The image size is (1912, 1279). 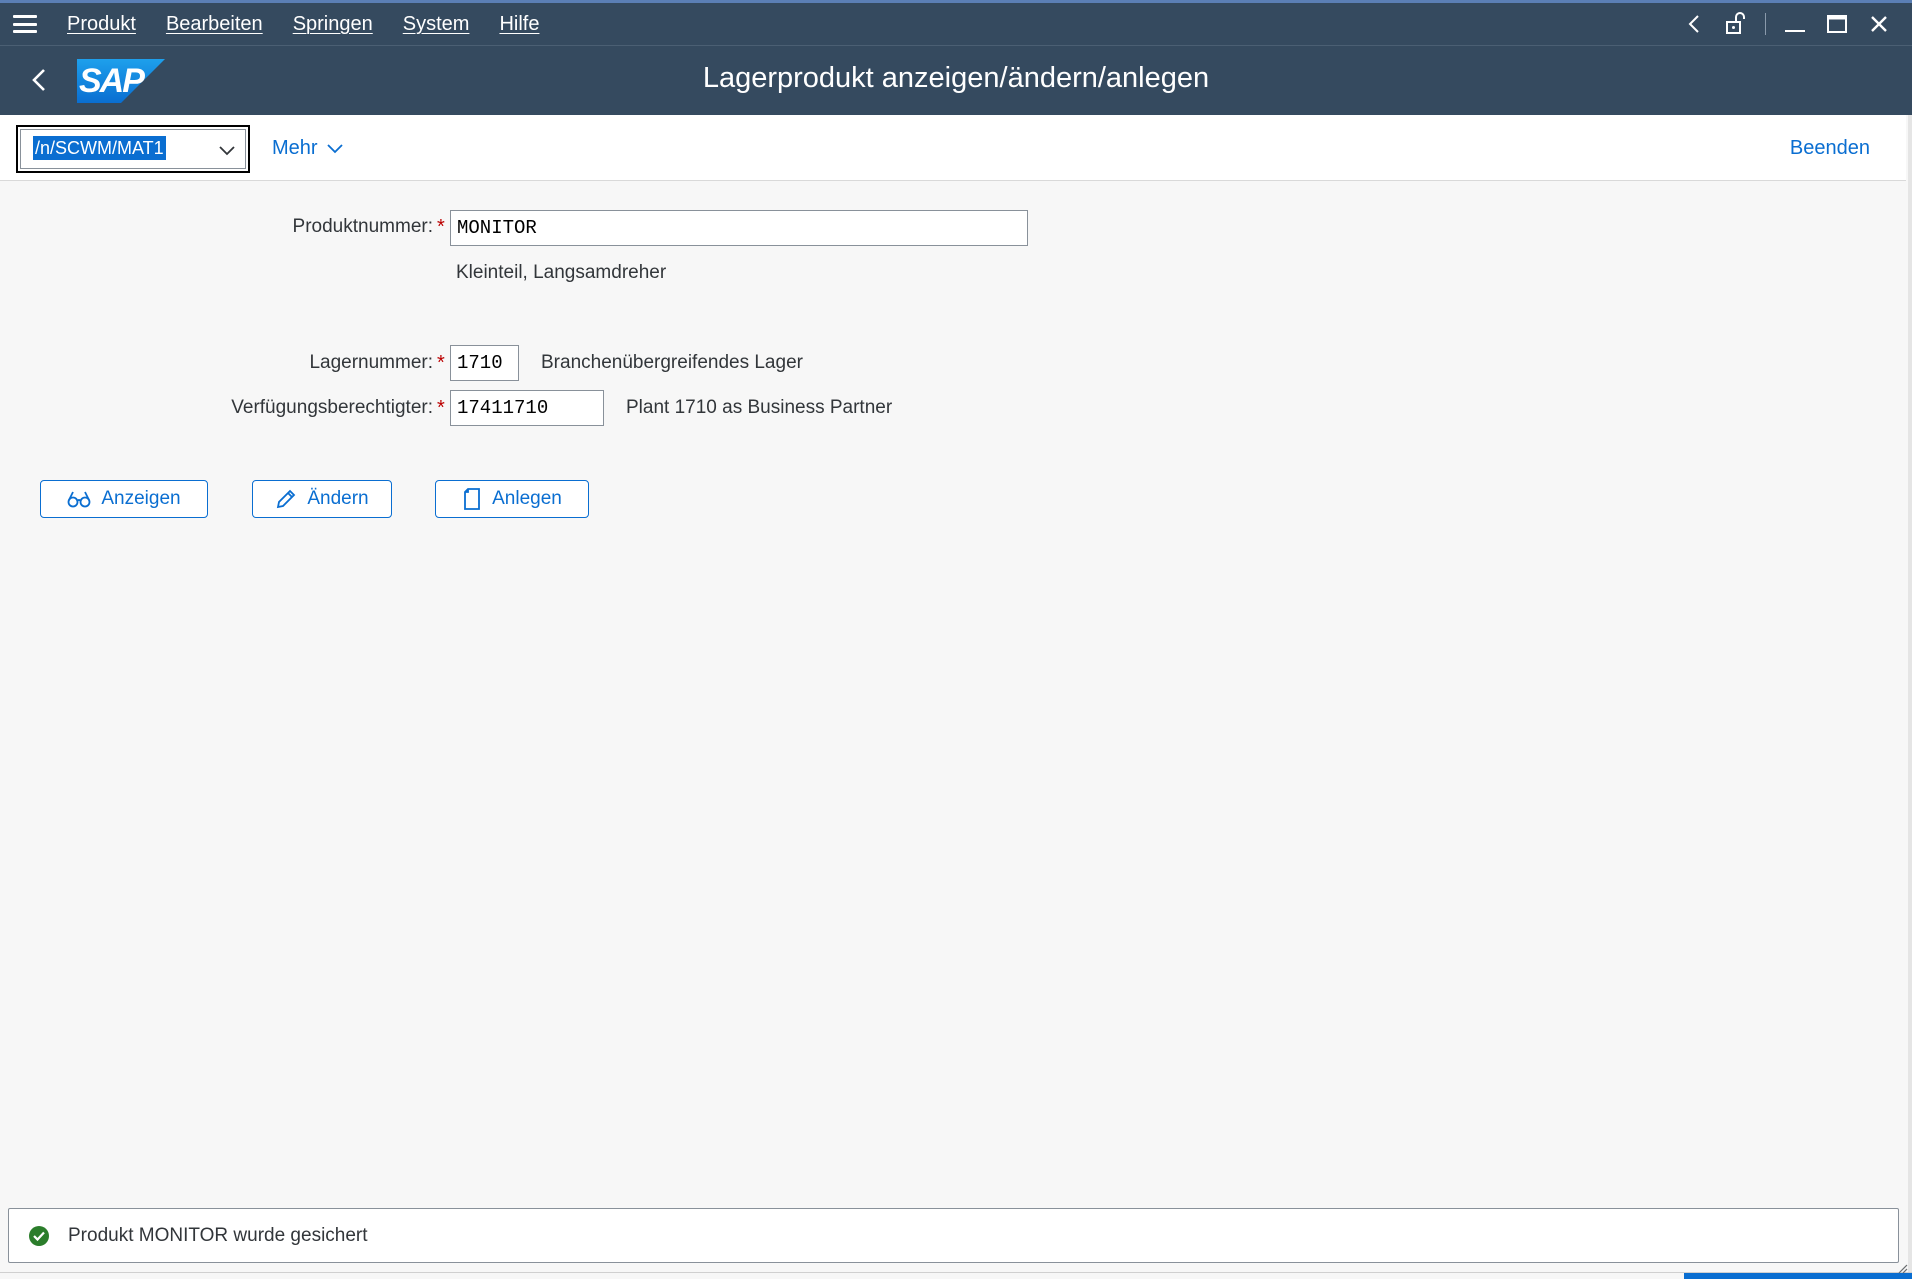 What do you see at coordinates (956, 22) in the screenshot?
I see `menu-bar: Produkt Bearbeiten Springen System Hilfe` at bounding box center [956, 22].